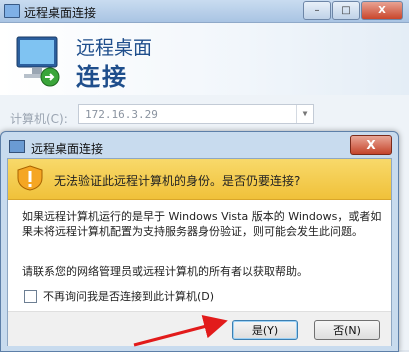 The image size is (409, 352). I want to click on dont-ask-option: 不再询问我是否连接到此计算机(D), so click(119, 296).